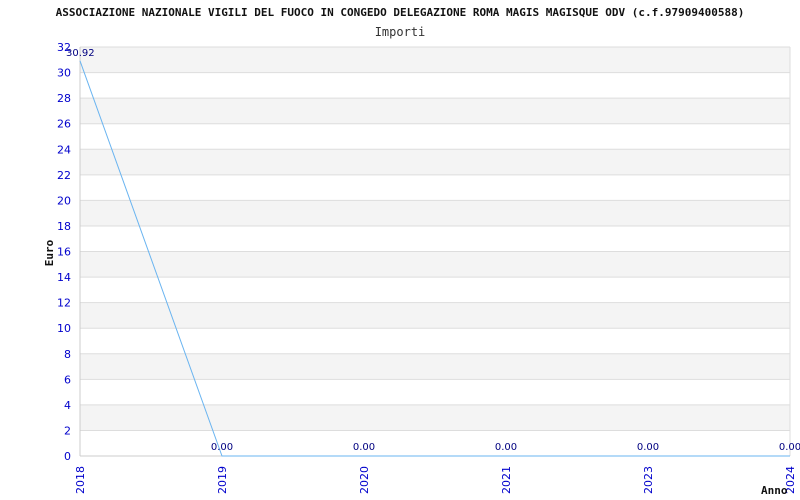 The height and width of the screenshot is (500, 800). What do you see at coordinates (64, 124) in the screenshot?
I see `y-tick-label: 26` at bounding box center [64, 124].